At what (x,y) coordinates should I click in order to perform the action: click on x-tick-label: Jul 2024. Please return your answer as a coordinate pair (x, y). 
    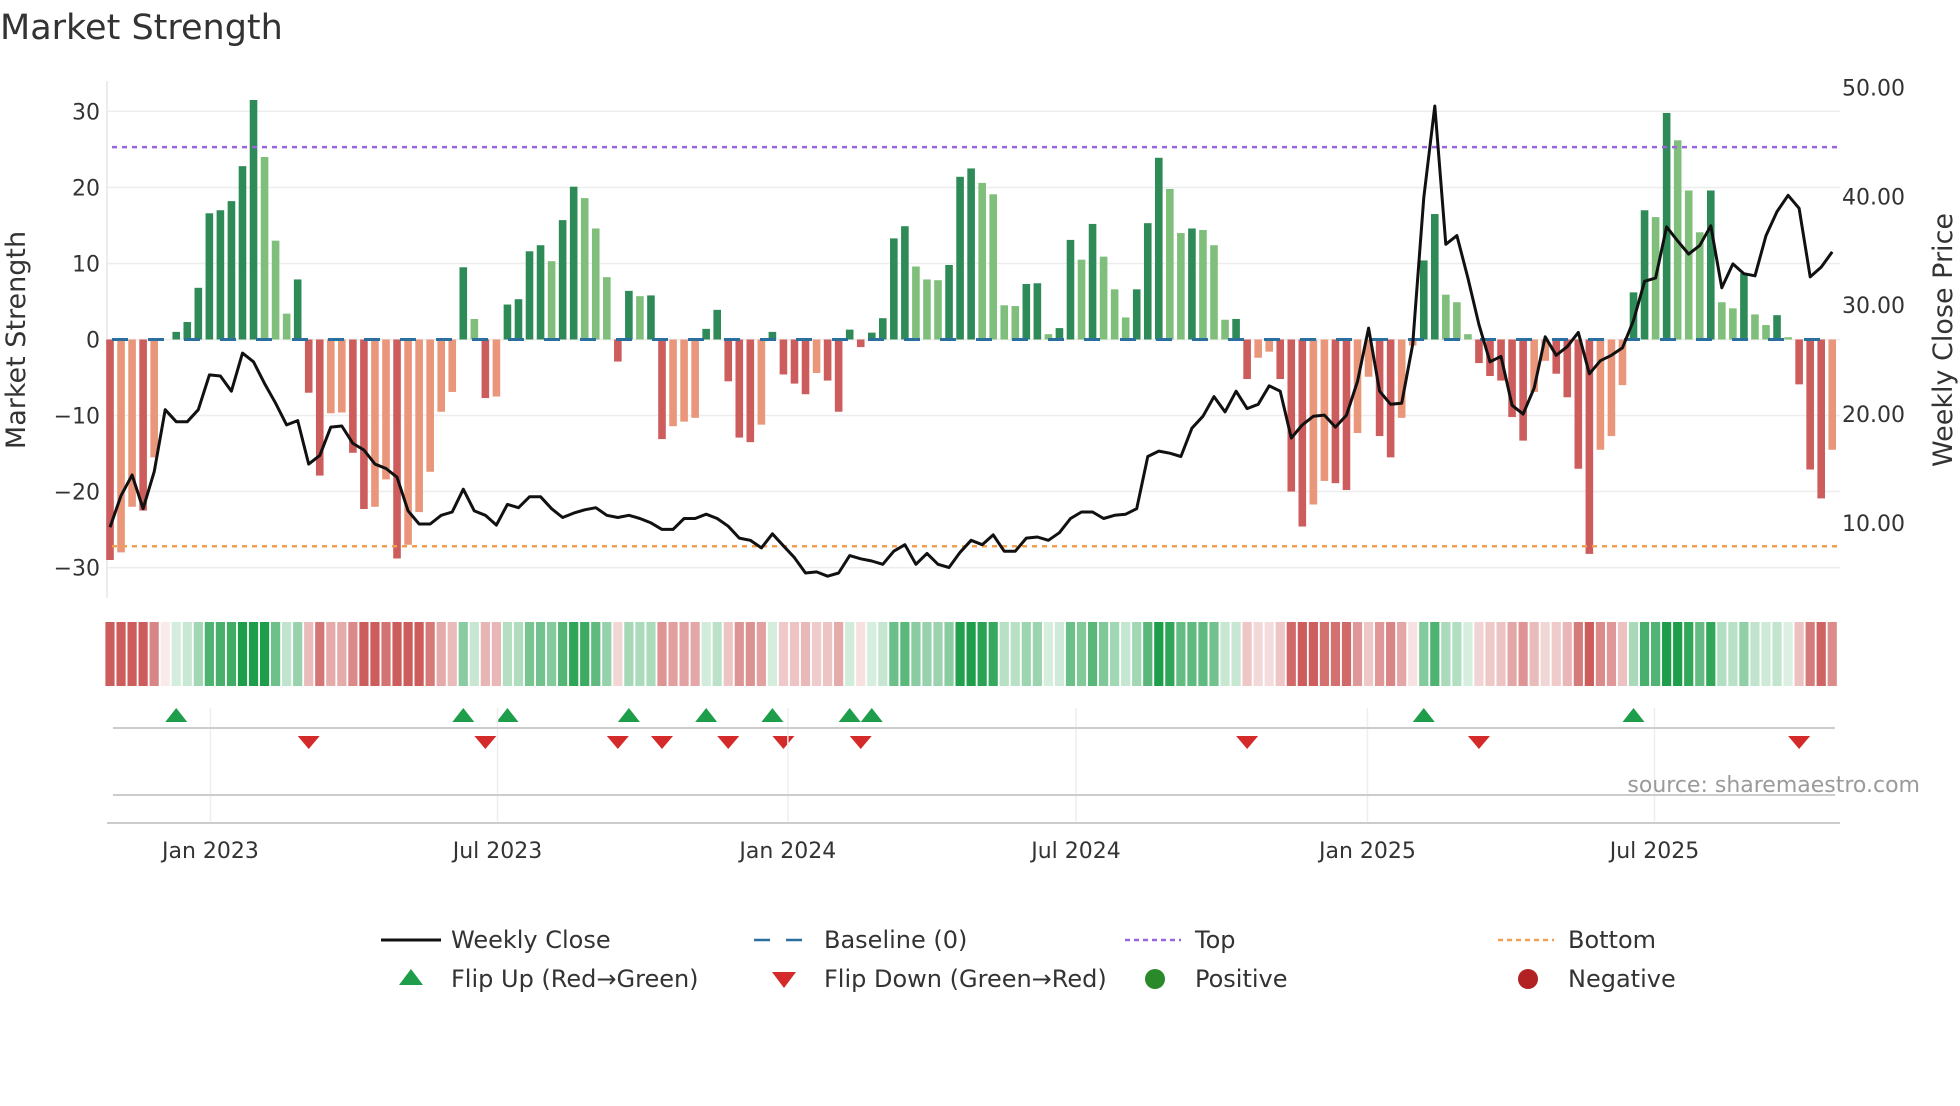
    Looking at the image, I should click on (1075, 851).